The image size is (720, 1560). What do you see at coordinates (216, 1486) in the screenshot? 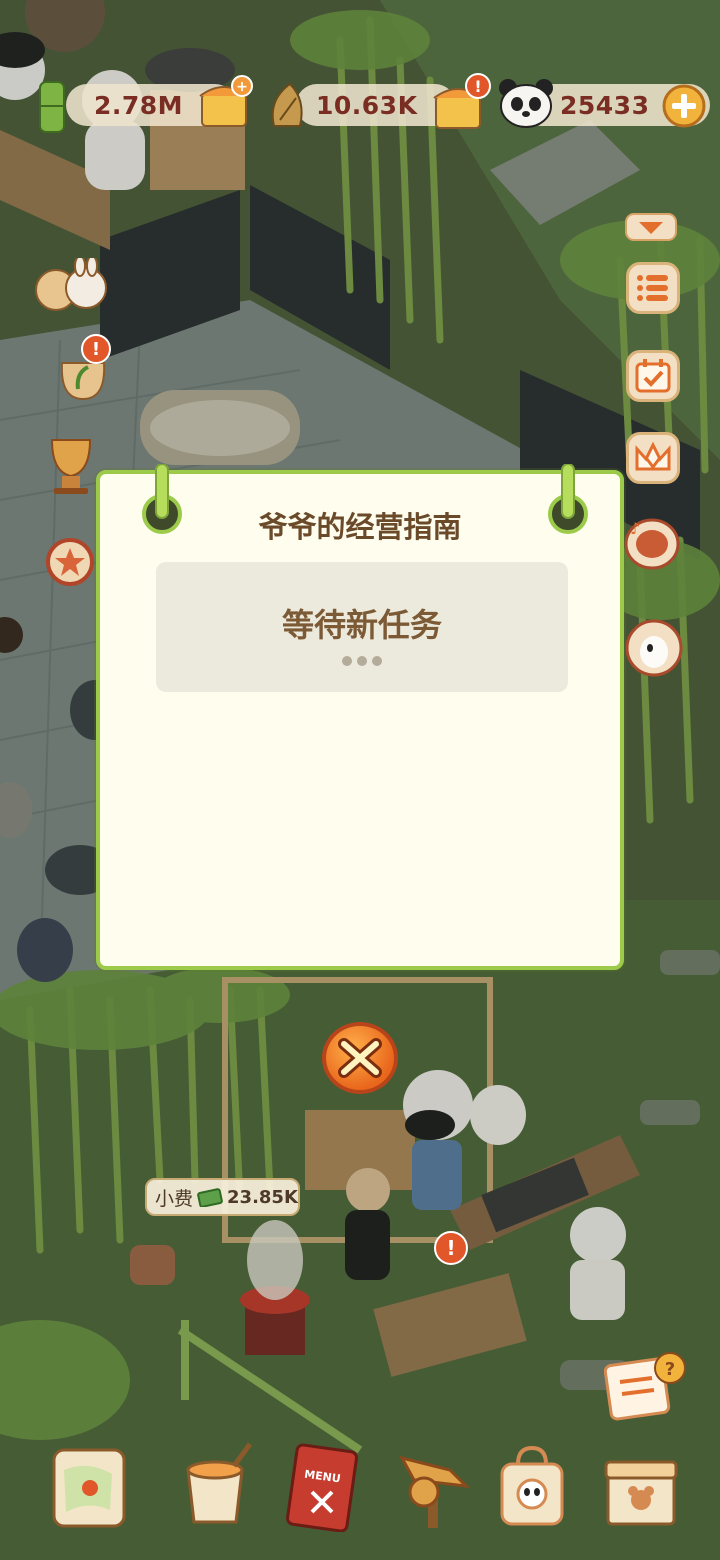
I see `paint-bucket-icon` at bounding box center [216, 1486].